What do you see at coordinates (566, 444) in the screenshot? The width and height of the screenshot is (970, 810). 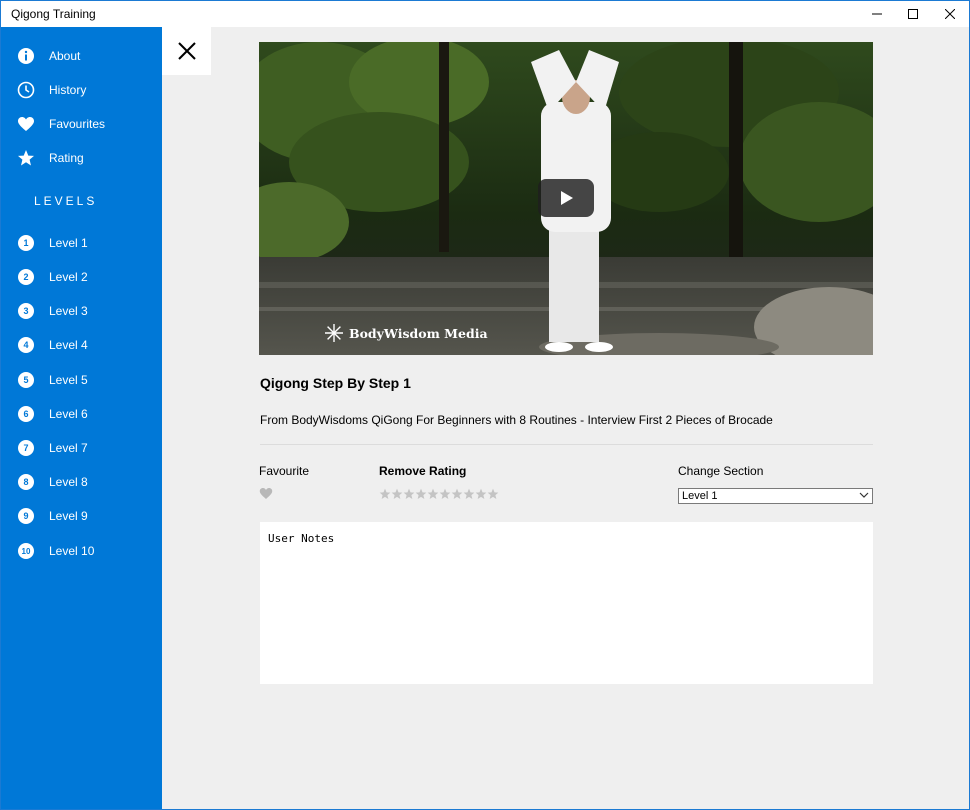 I see `divider` at bounding box center [566, 444].